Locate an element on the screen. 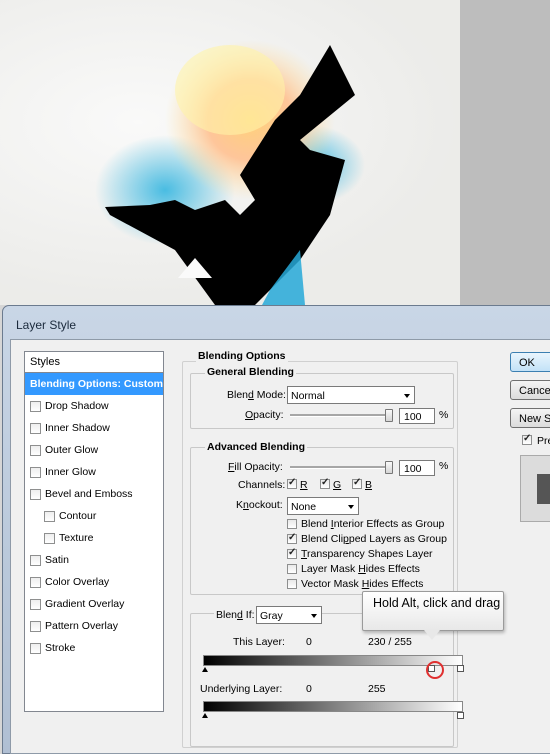 The width and height of the screenshot is (550, 754). blend-interior-checkbox is located at coordinates (292, 524).